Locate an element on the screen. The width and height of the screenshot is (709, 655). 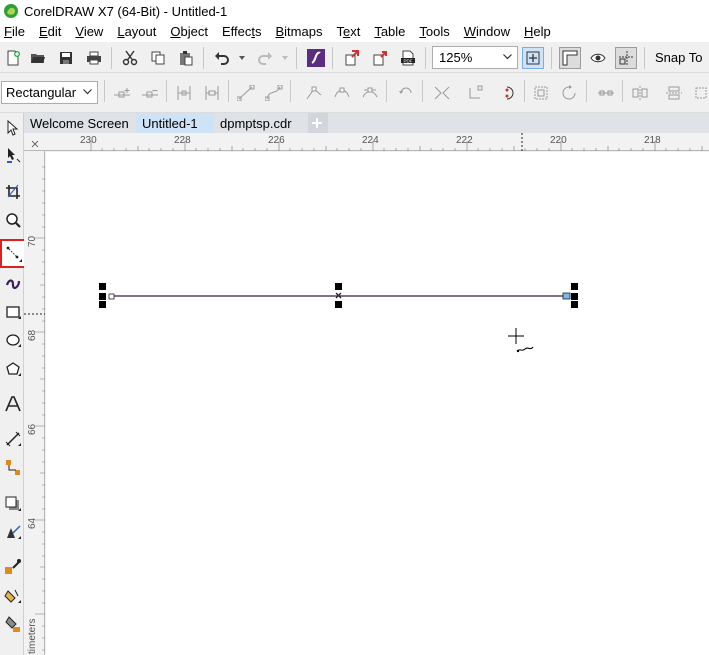
selection-mode-value: Rectangular is located at coordinates (41, 92).